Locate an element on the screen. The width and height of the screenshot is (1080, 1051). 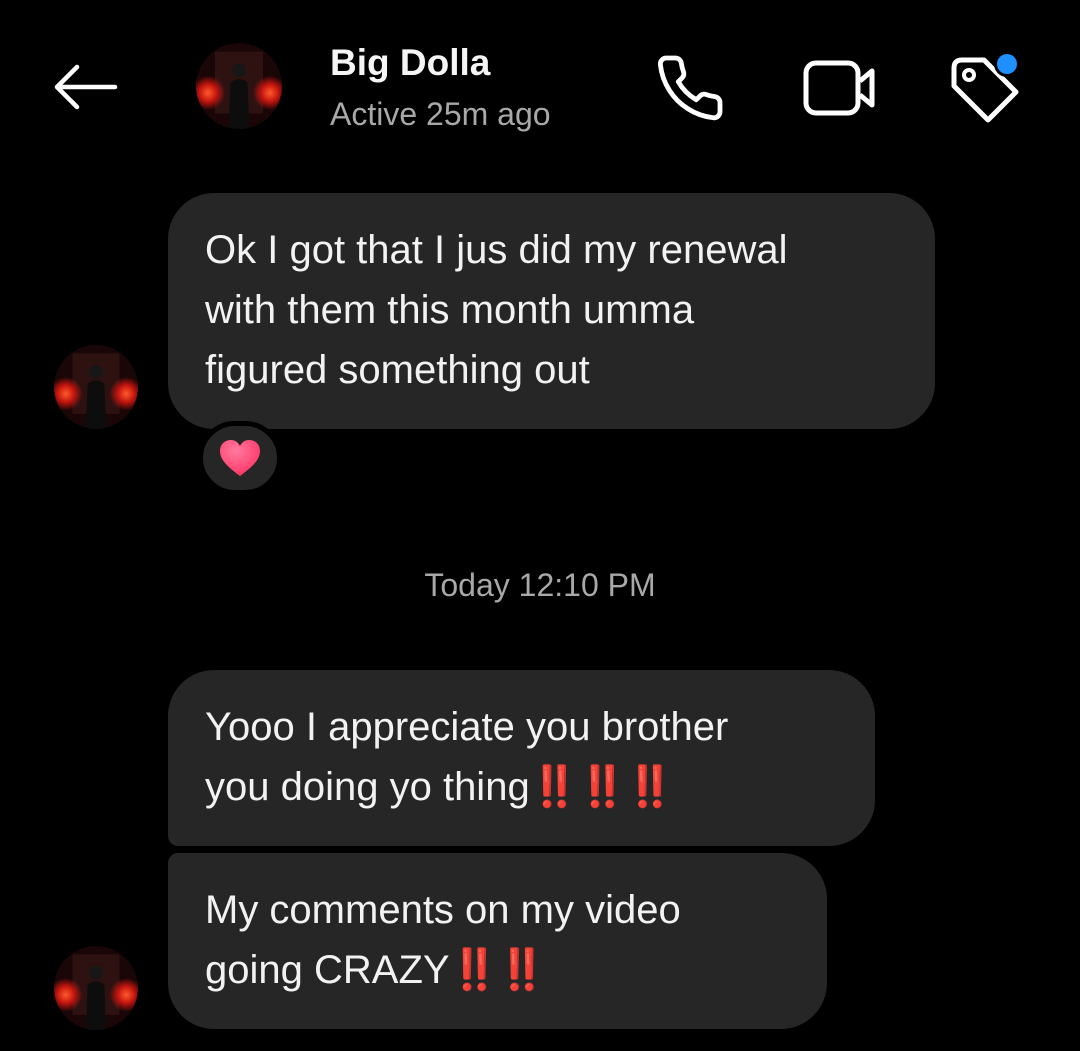
double-exclamation-emoji: ‼️‼️‼️ is located at coordinates (602, 787).